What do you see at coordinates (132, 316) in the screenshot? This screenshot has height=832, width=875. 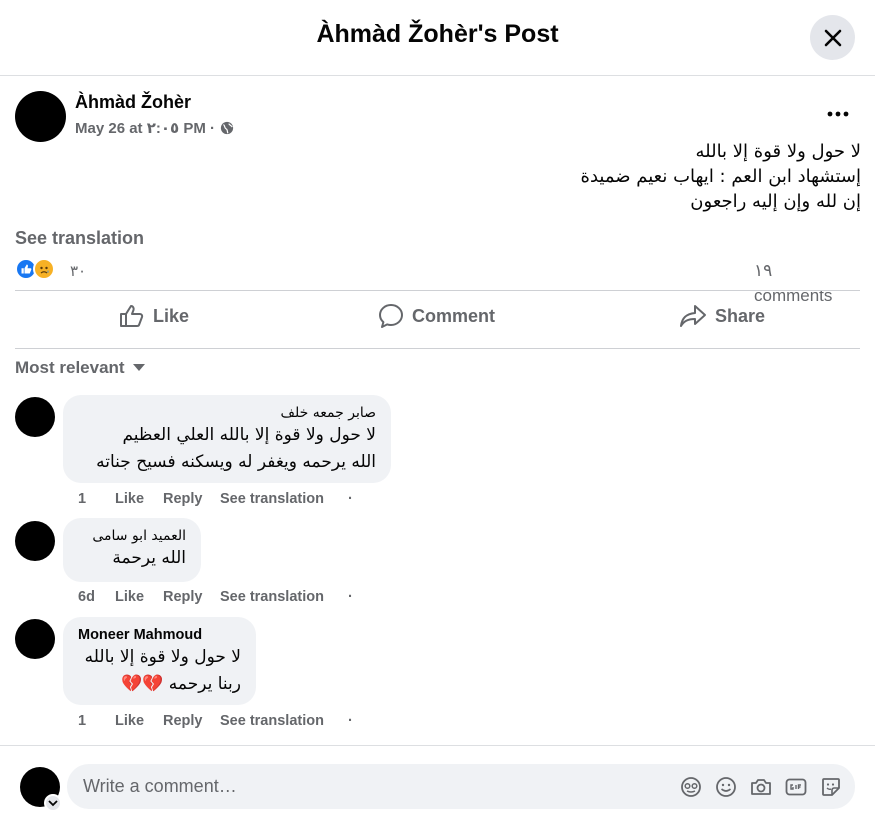 I see `thumbs-up-icon` at bounding box center [132, 316].